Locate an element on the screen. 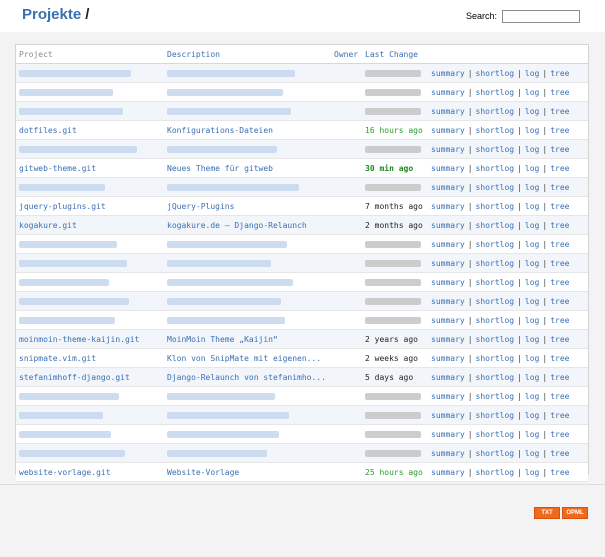 The width and height of the screenshot is (605, 557). project-name-link: gitweb-theme.git is located at coordinates (90, 168).